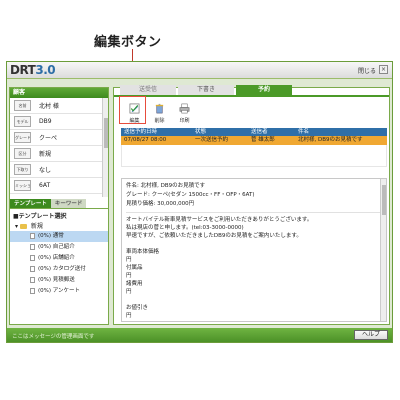 The width and height of the screenshot is (400, 400). What do you see at coordinates (22, 185) in the screenshot?
I see `field-key-mission: ミッション` at bounding box center [22, 185].